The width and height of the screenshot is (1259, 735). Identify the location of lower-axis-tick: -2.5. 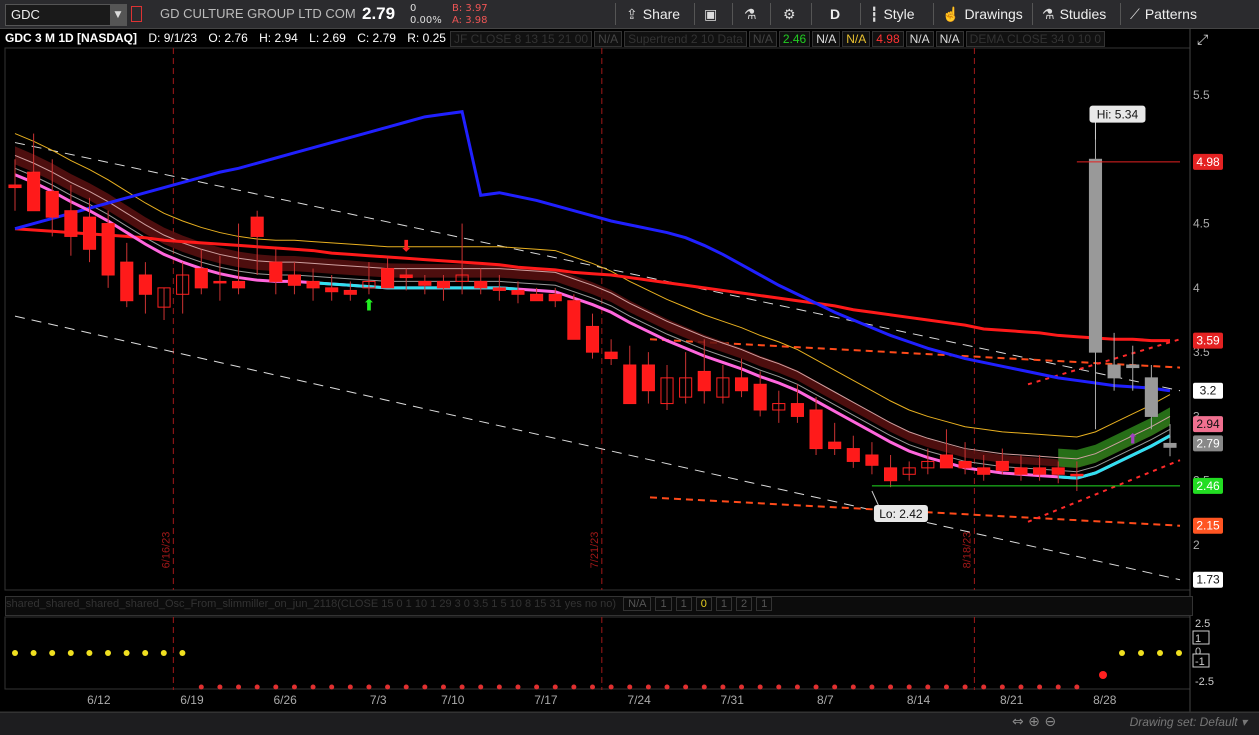
(1204, 682).